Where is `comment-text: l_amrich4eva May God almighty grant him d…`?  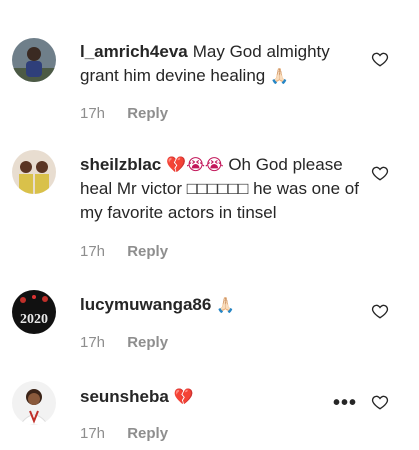 comment-text: l_amrich4eva May God almighty grant him d… is located at coordinates (222, 64).